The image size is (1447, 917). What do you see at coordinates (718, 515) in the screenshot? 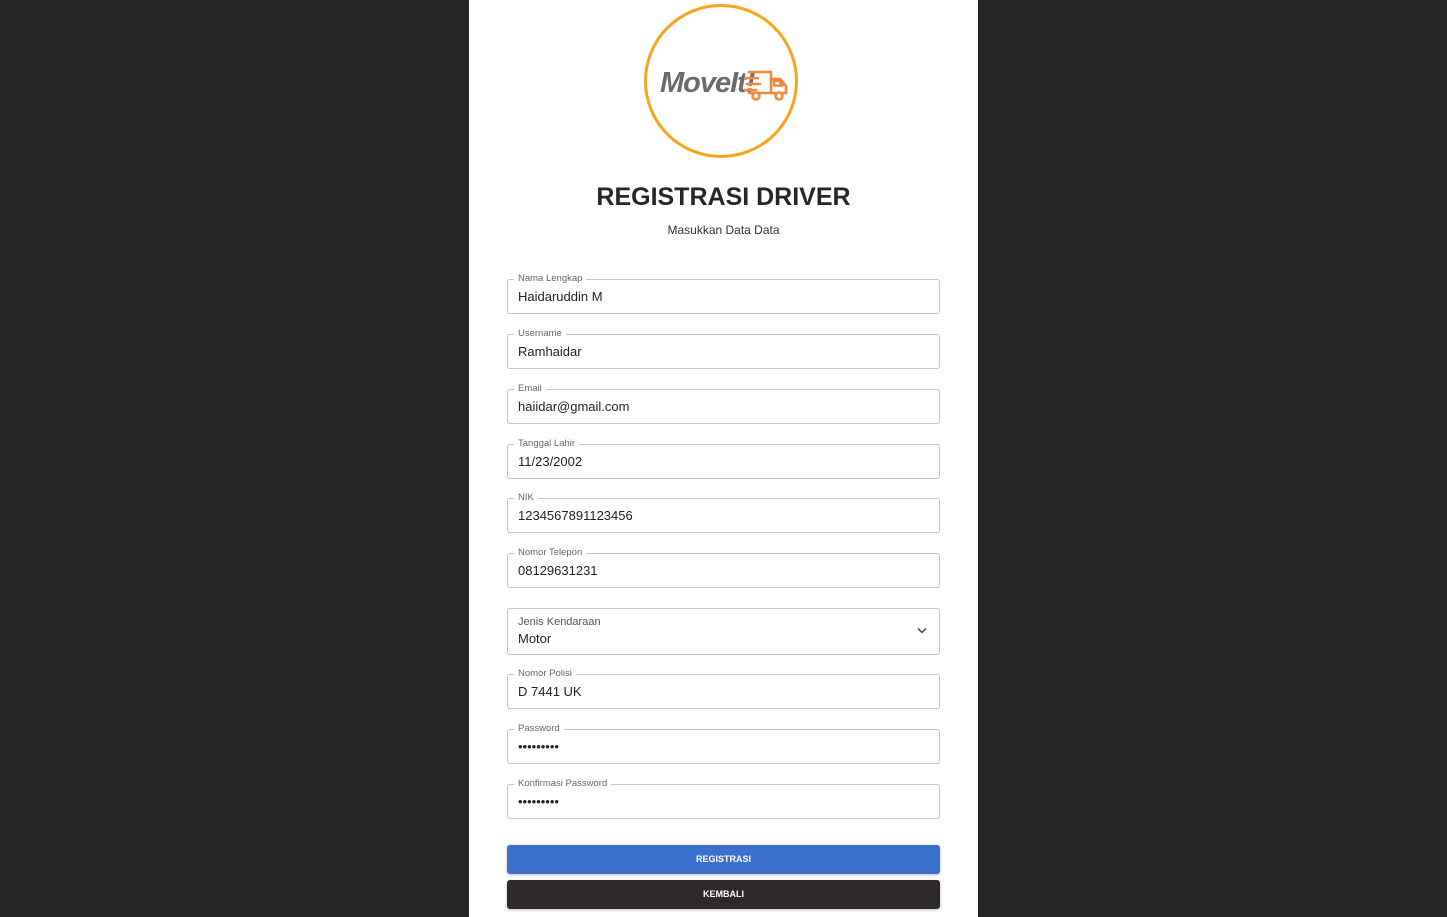
I see `nik-input` at bounding box center [718, 515].